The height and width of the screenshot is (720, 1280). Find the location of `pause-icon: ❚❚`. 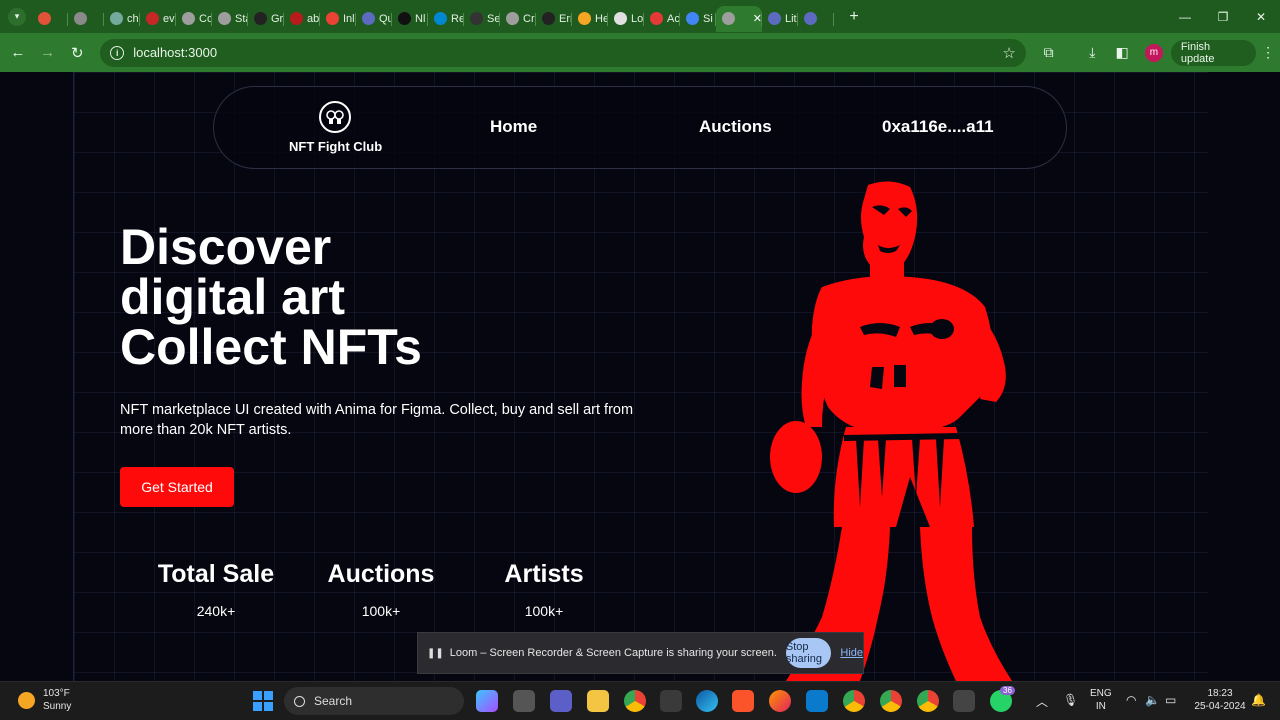

pause-icon: ❚❚ is located at coordinates (435, 653).